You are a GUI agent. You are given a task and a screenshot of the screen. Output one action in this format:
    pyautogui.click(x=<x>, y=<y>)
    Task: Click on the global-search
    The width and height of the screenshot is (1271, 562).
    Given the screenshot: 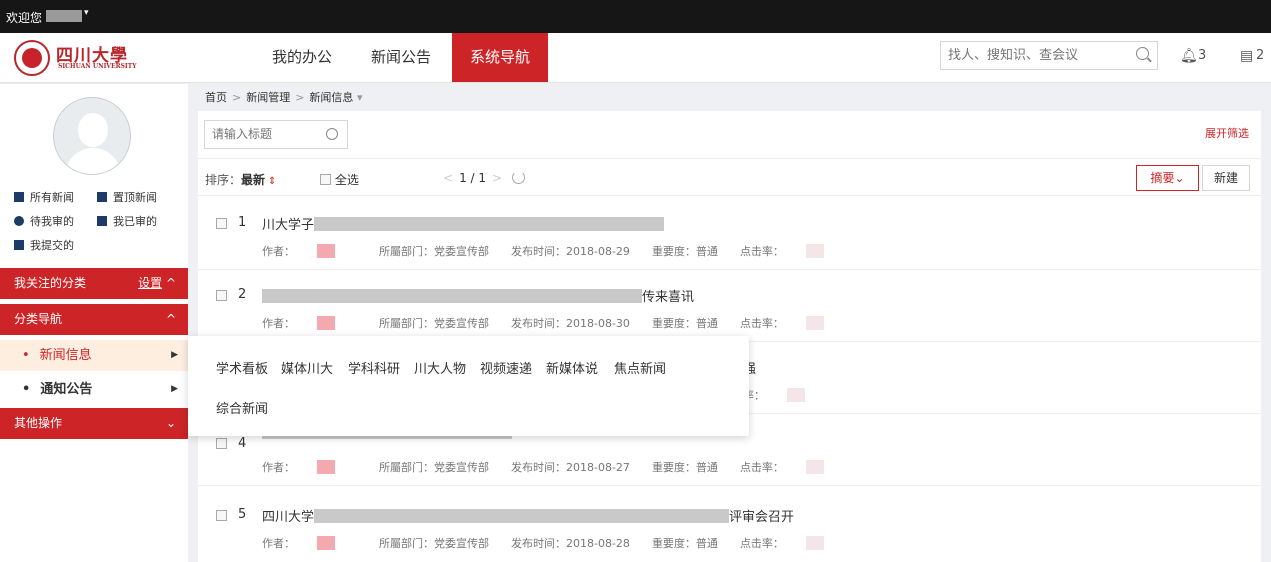 What is the action you would take?
    pyautogui.click(x=1049, y=55)
    